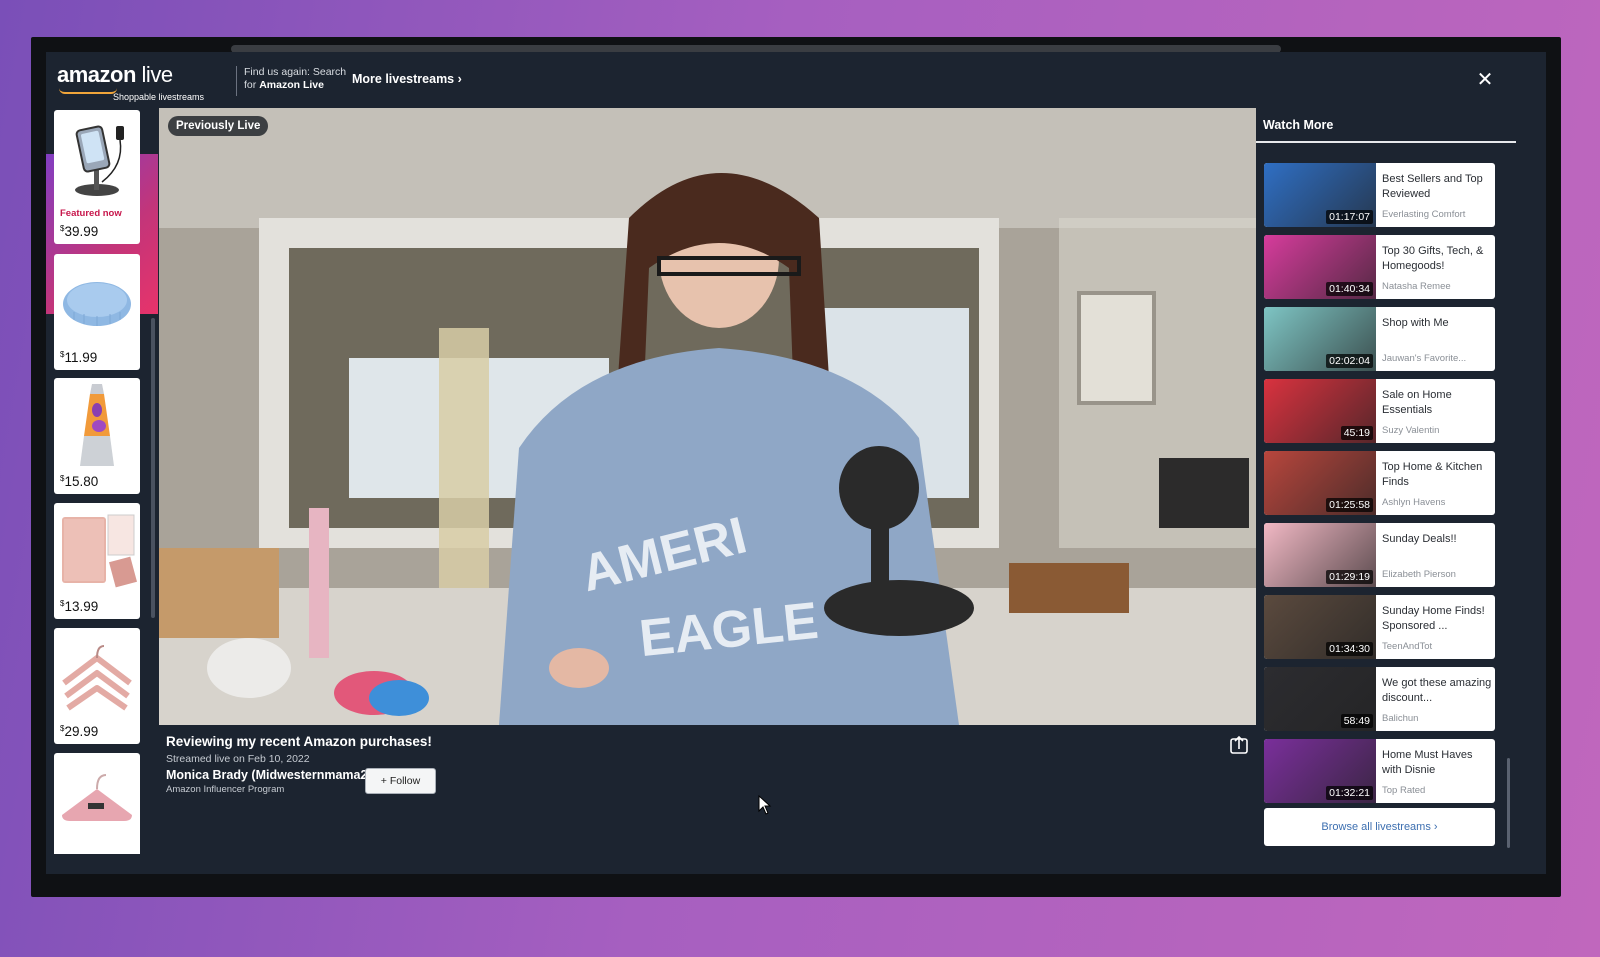 The height and width of the screenshot is (957, 1600). What do you see at coordinates (1349, 577) in the screenshot?
I see `duration-badge: 01:29:19` at bounding box center [1349, 577].